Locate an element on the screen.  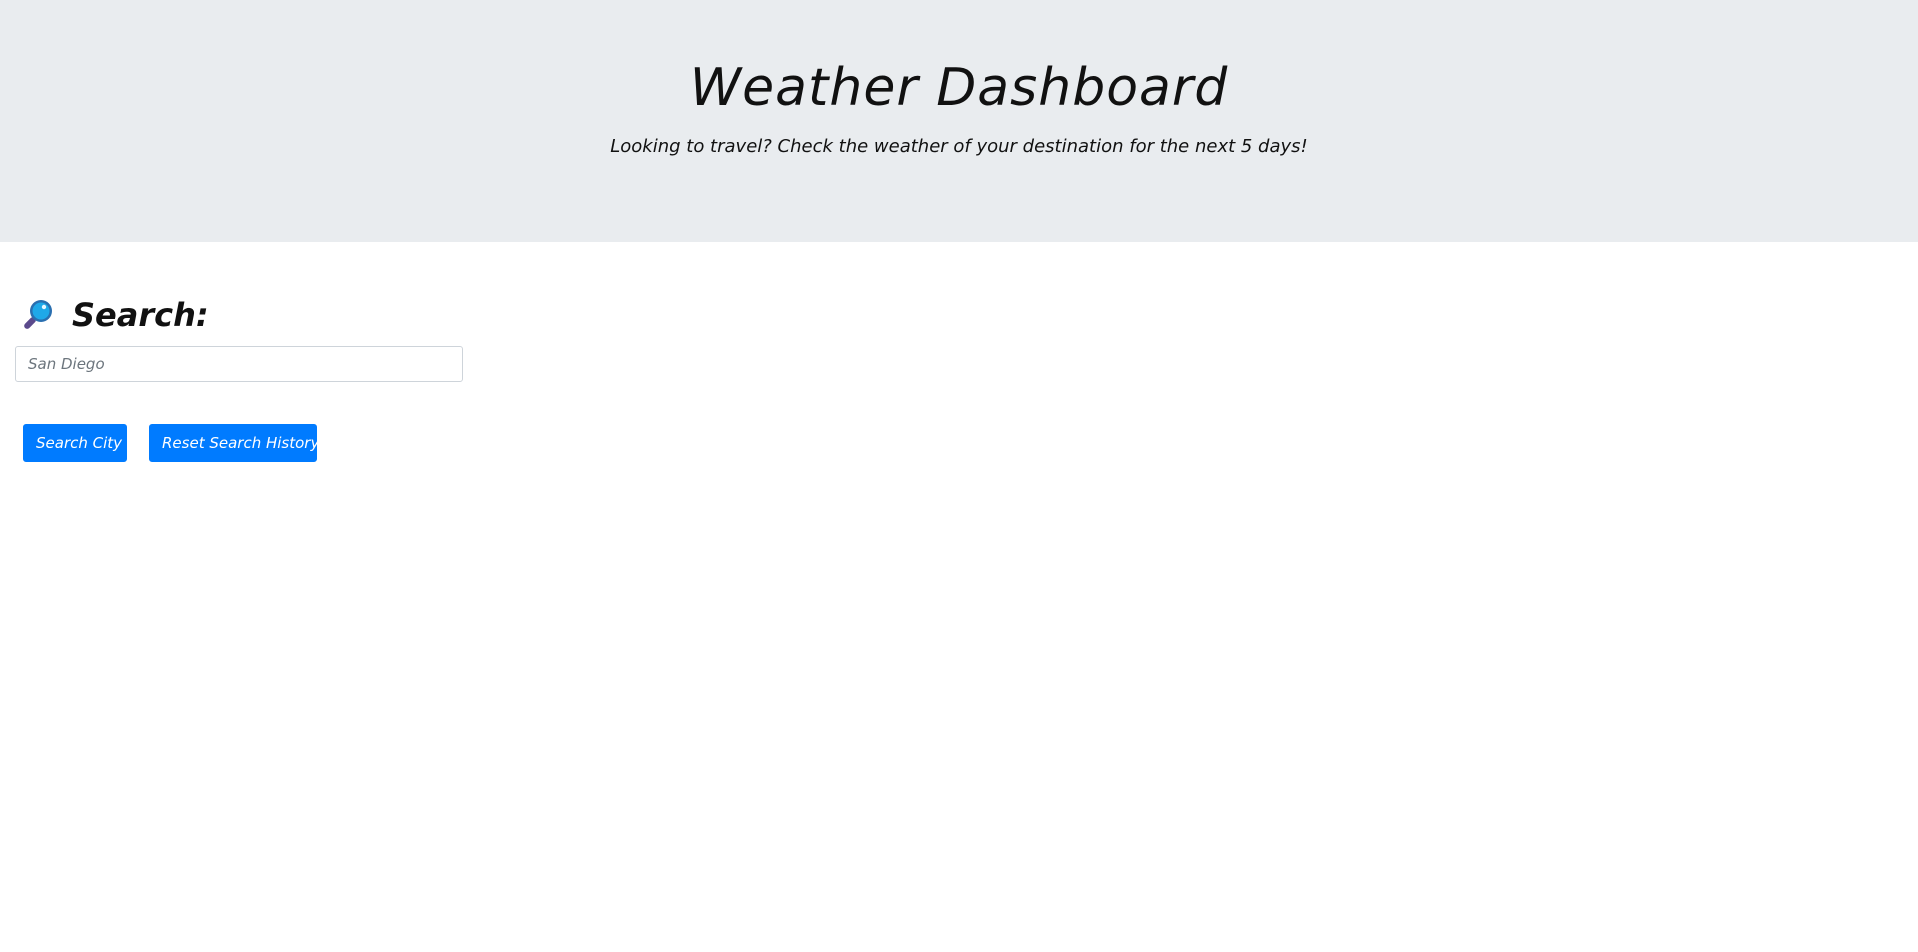
reset-search-history-button: Reset Search History is located at coordinates (234, 443).